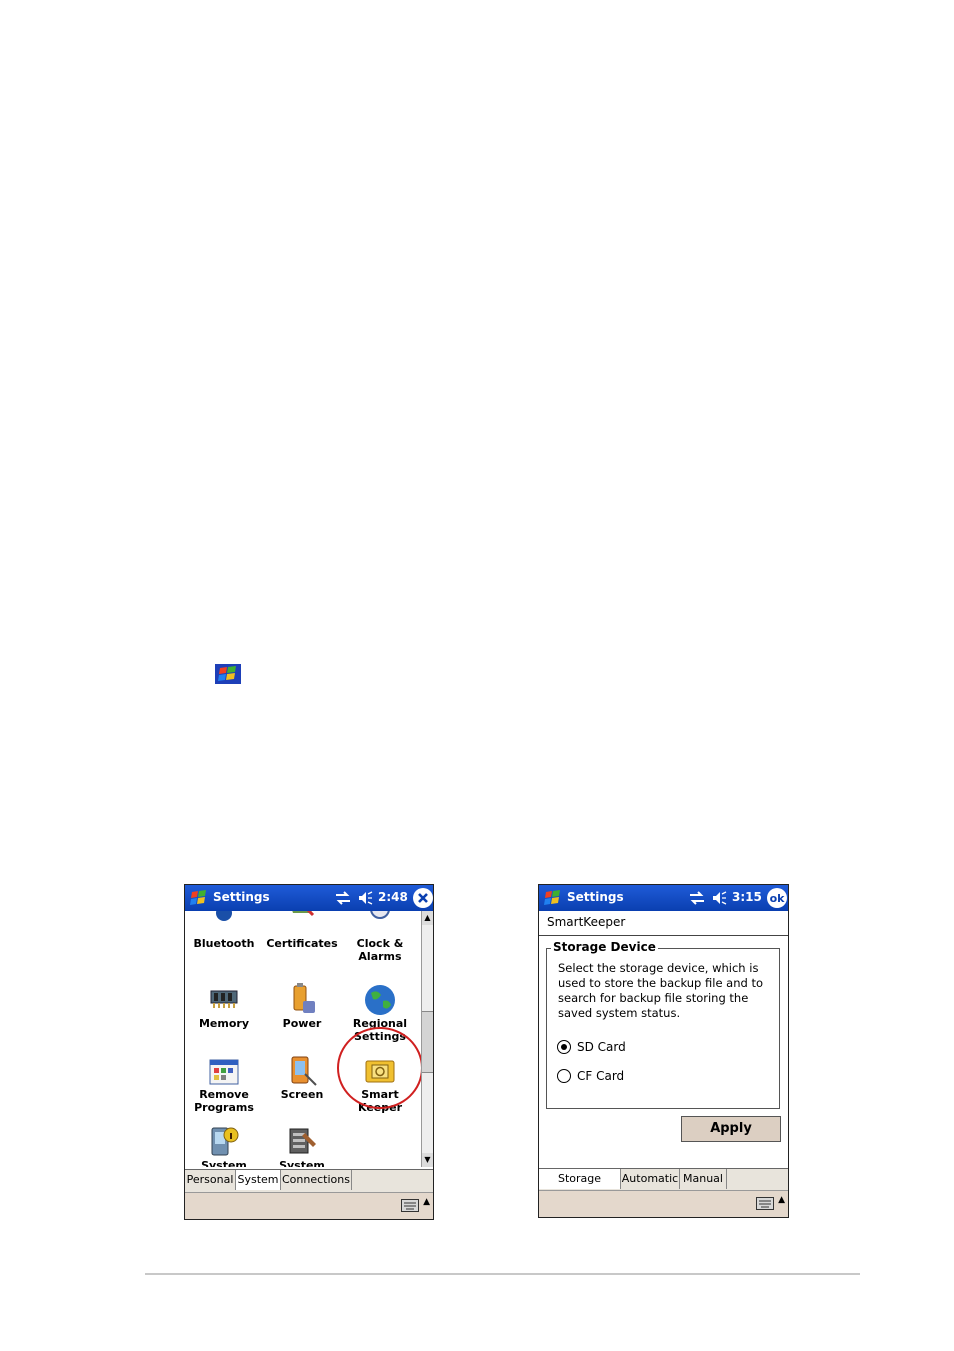  I want to click on settings-item-system-settings: System Settings, so click(302, 1146).